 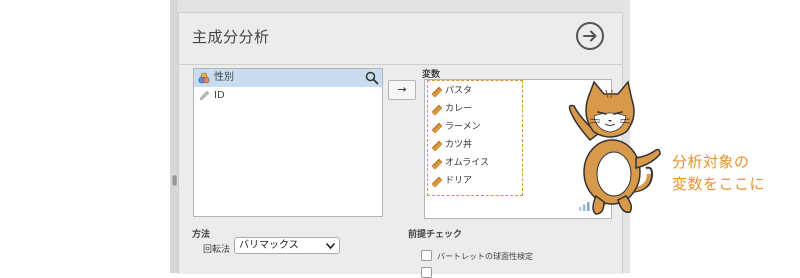 What do you see at coordinates (269, 245) in the screenshot?
I see `rotation-select-value: バリマックス` at bounding box center [269, 245].